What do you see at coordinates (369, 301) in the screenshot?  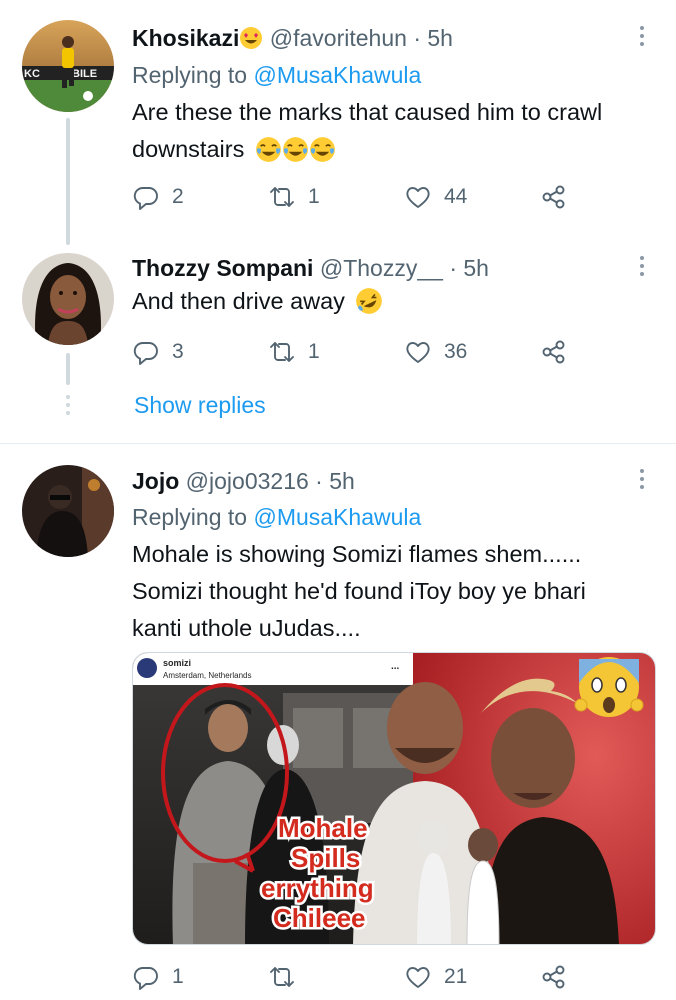 I see `rolling-laughing-emoji-icon` at bounding box center [369, 301].